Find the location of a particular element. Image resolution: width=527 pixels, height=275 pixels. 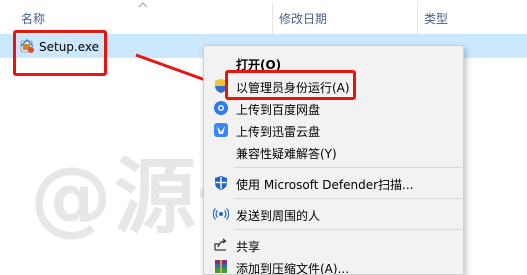

menu-item-label: 上传到百度网盘 is located at coordinates (278, 110).